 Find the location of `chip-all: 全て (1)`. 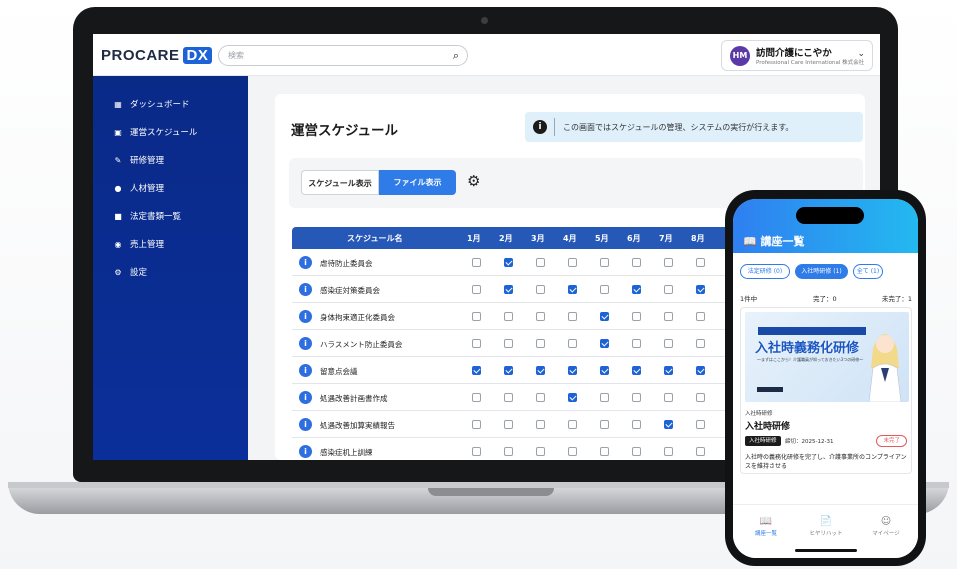

chip-all: 全て (1) is located at coordinates (868, 271).